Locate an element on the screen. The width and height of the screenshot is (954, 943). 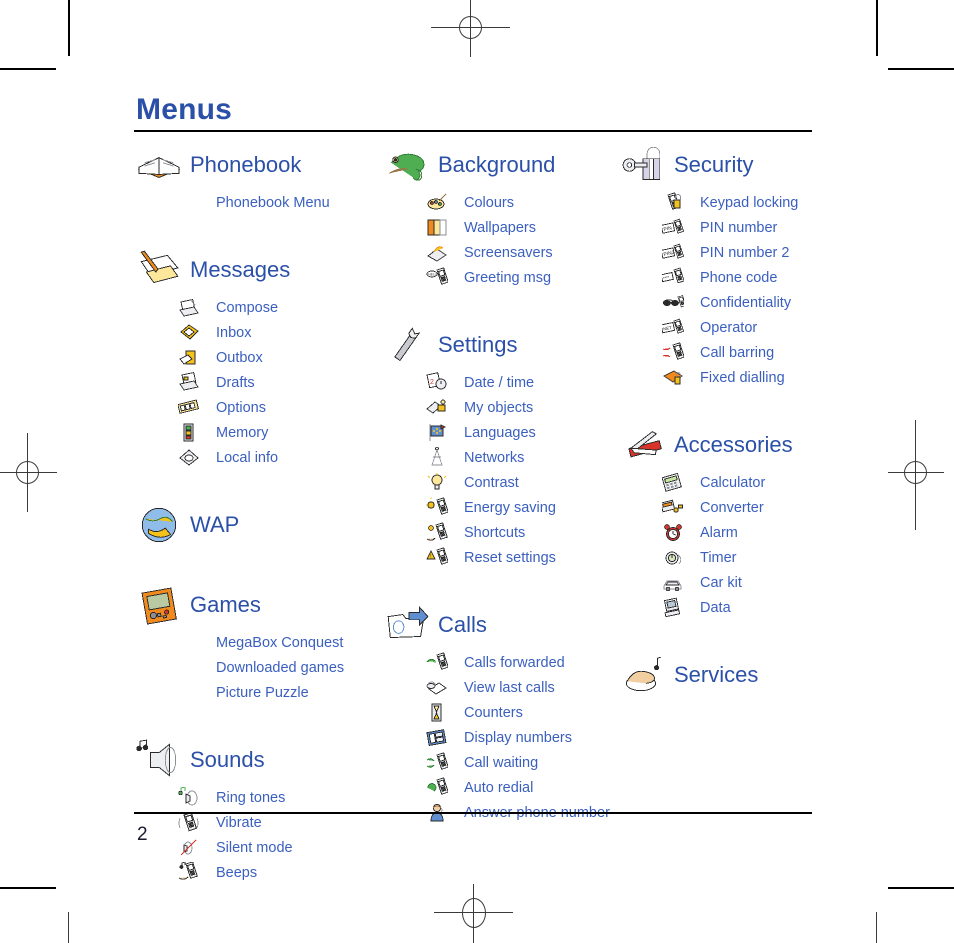
group-header: Messages is located at coordinates (253, 270).